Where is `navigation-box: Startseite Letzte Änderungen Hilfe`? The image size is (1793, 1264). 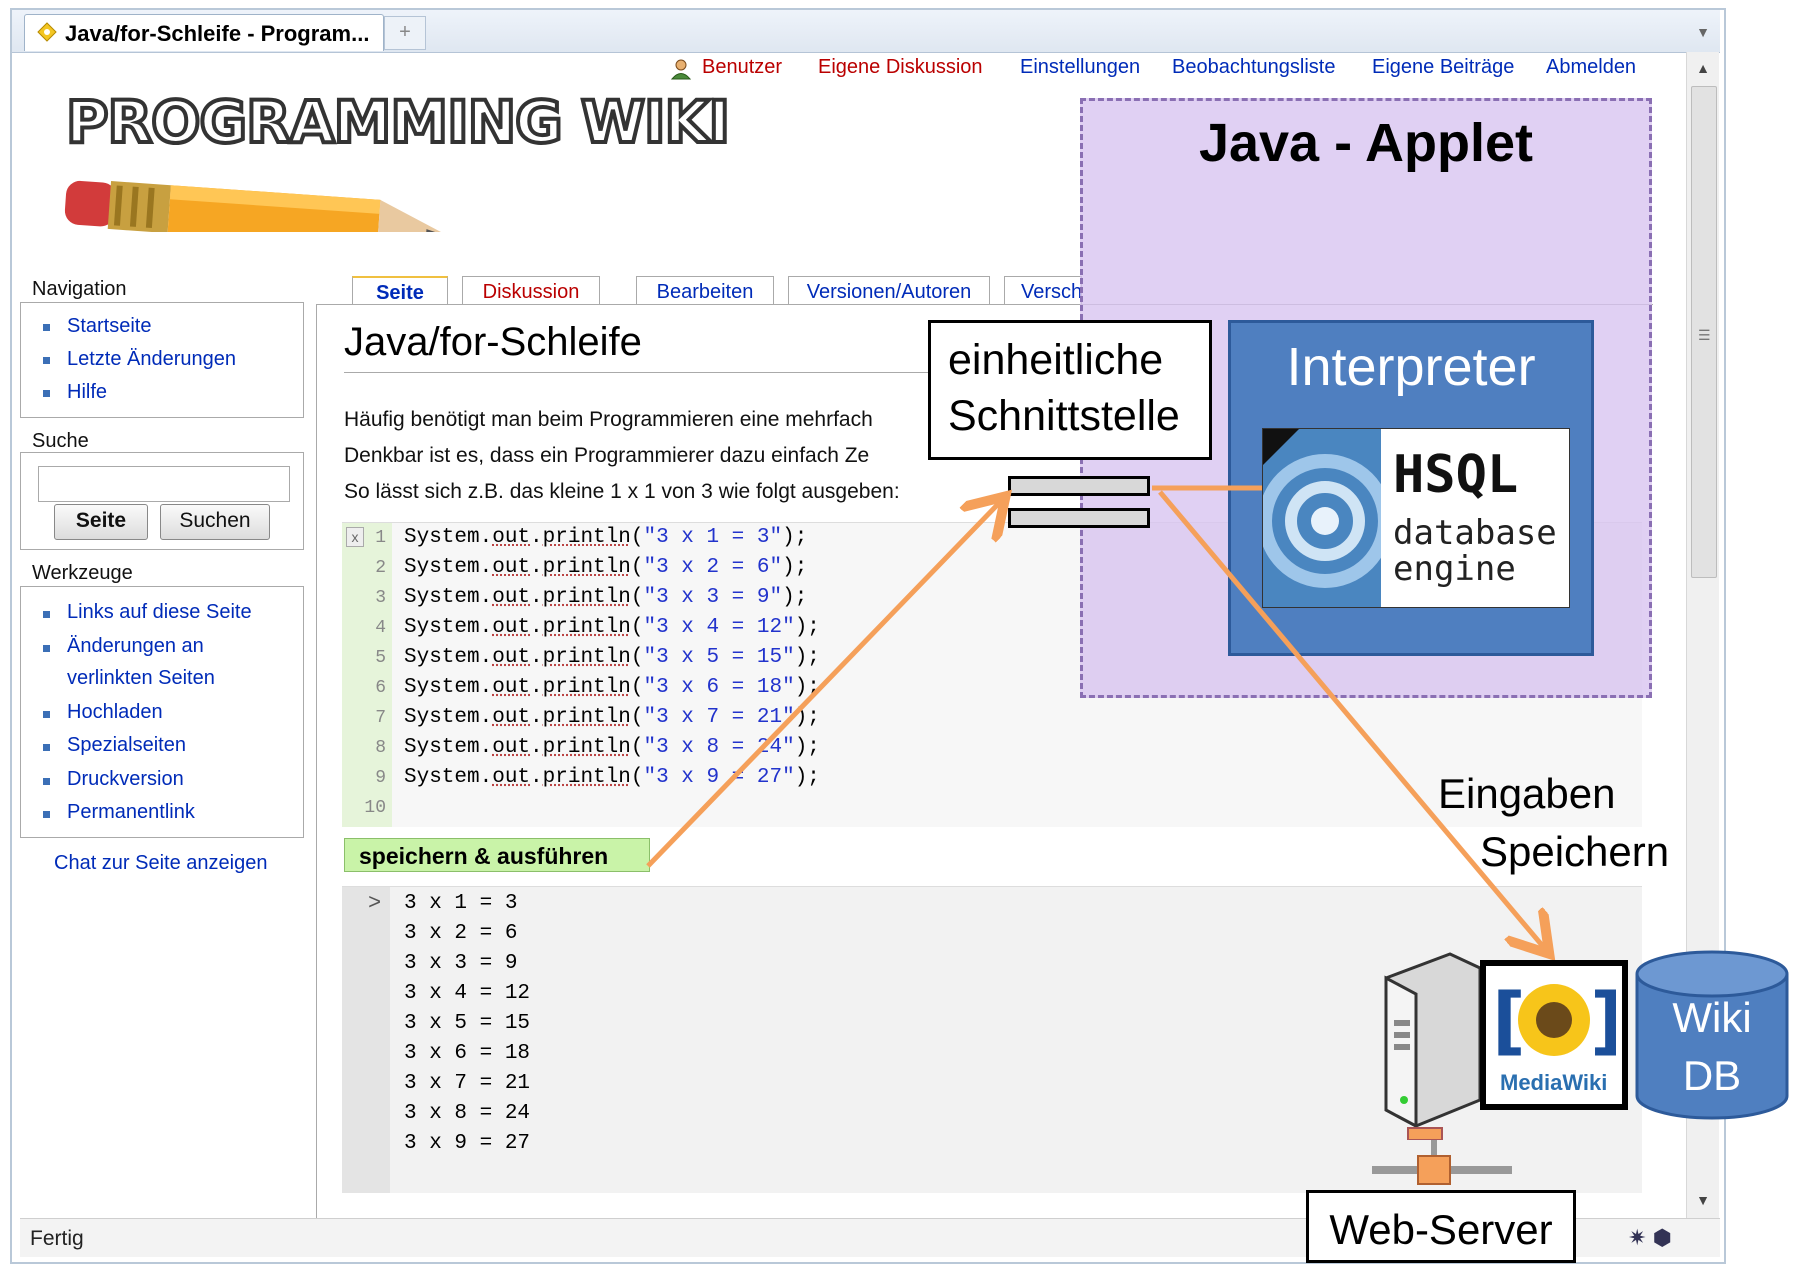 navigation-box: Startseite Letzte Änderungen Hilfe is located at coordinates (162, 360).